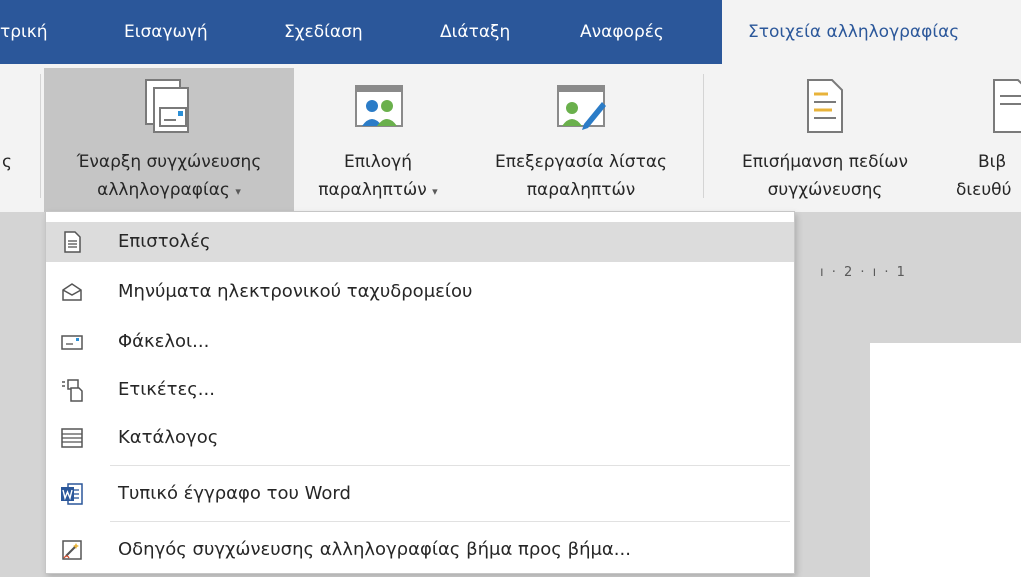  I want to click on tab-partial: τρική, so click(24, 32).